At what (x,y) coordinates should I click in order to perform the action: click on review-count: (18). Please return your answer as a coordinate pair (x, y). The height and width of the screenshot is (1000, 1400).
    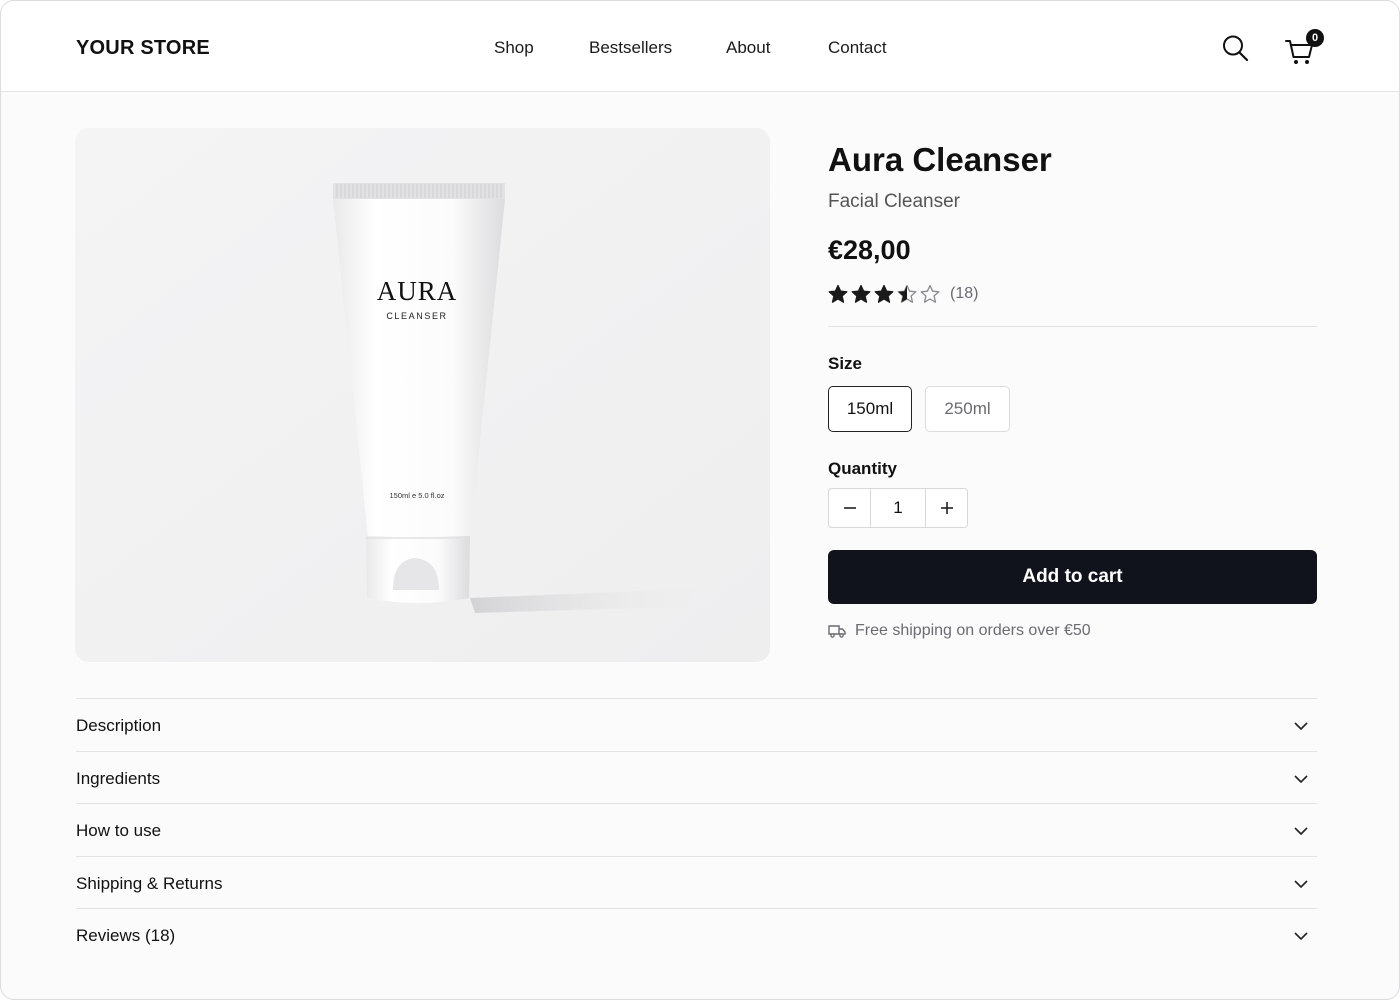
    Looking at the image, I should click on (964, 293).